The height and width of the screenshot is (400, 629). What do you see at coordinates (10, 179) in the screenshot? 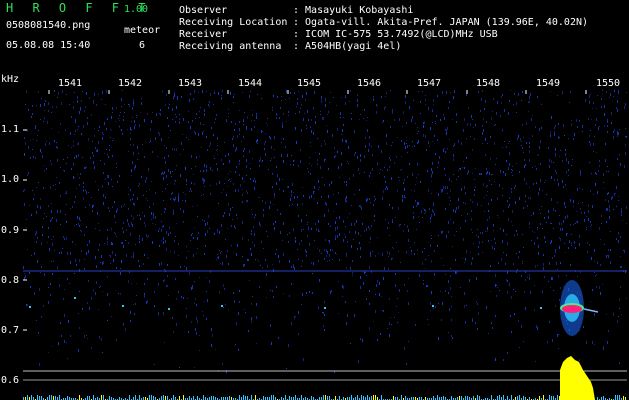
I see `y-tick-label: 1.0` at bounding box center [10, 179].